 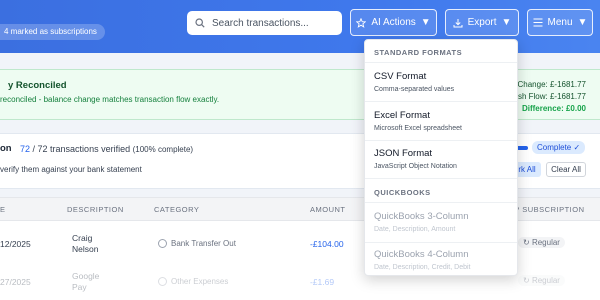 What do you see at coordinates (328, 209) in the screenshot?
I see `col-amount: AMOUNT` at bounding box center [328, 209].